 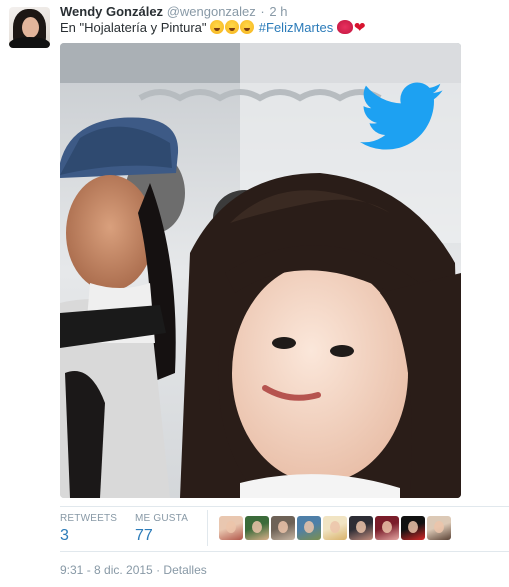 I want to click on stats-separator, so click(x=207, y=528).